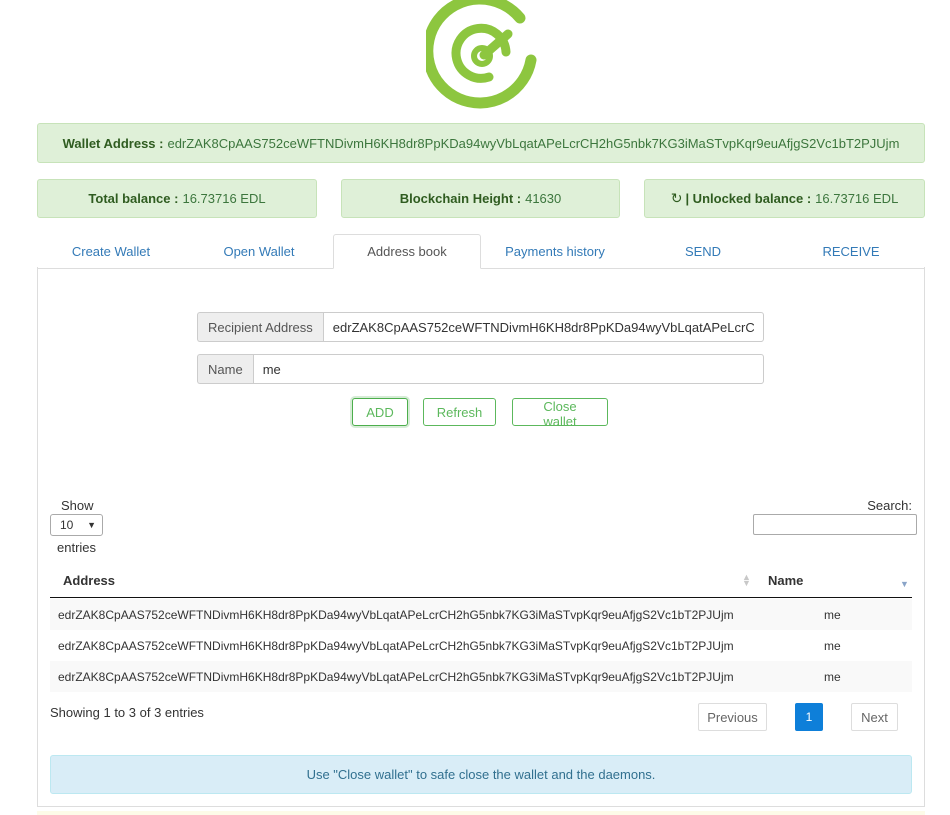 The image size is (950, 815). I want to click on tab-receive: RECEIVE, so click(851, 251).